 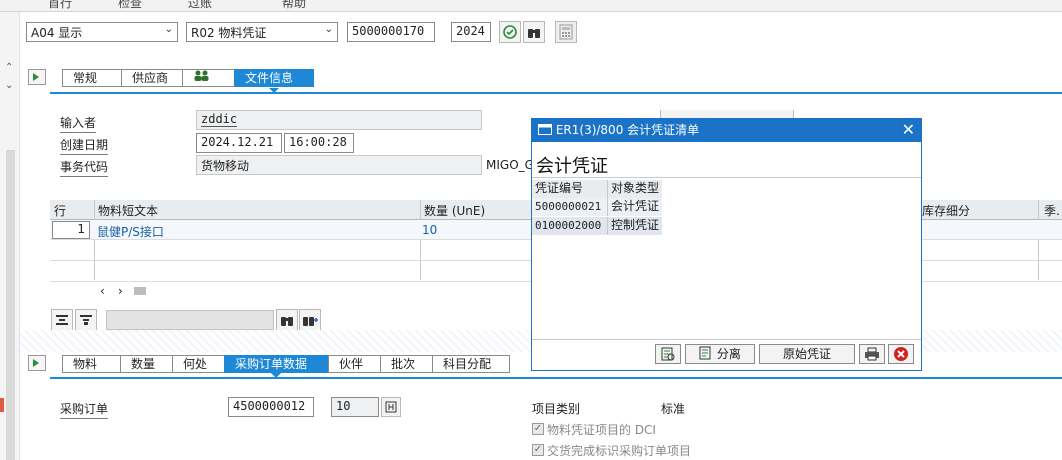 What do you see at coordinates (391, 407) in the screenshot?
I see `po-item-lookup-icon` at bounding box center [391, 407].